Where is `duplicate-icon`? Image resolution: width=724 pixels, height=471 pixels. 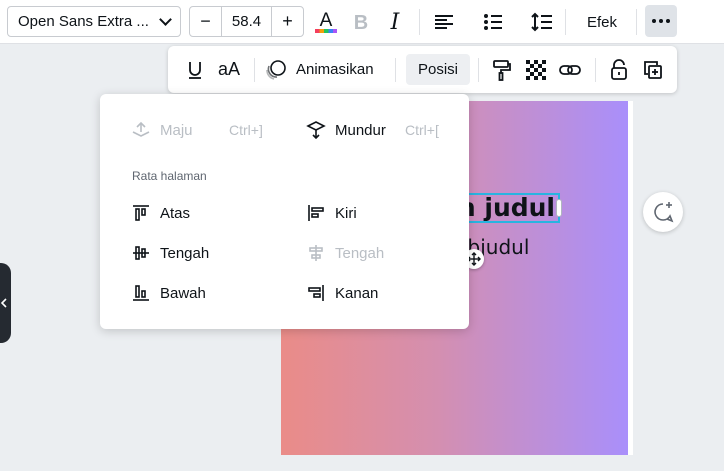 duplicate-icon is located at coordinates (653, 69).